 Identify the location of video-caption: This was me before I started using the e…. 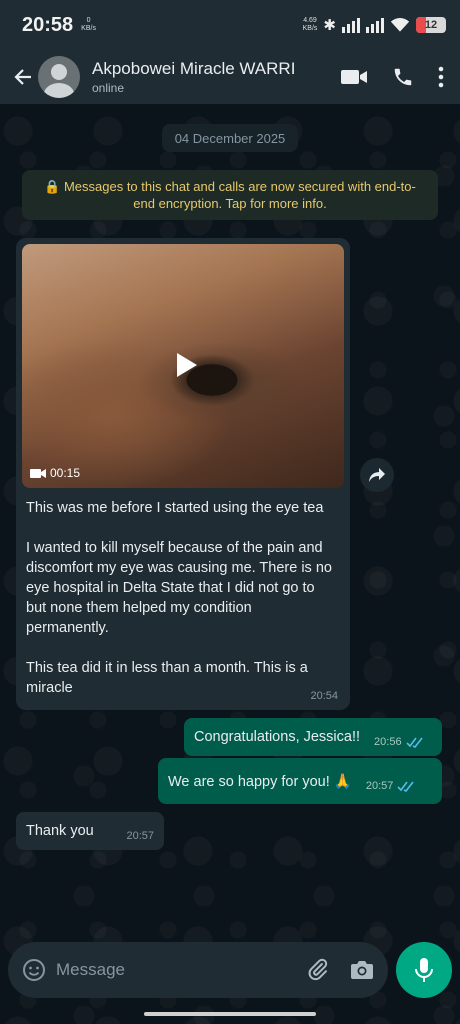
(183, 593).